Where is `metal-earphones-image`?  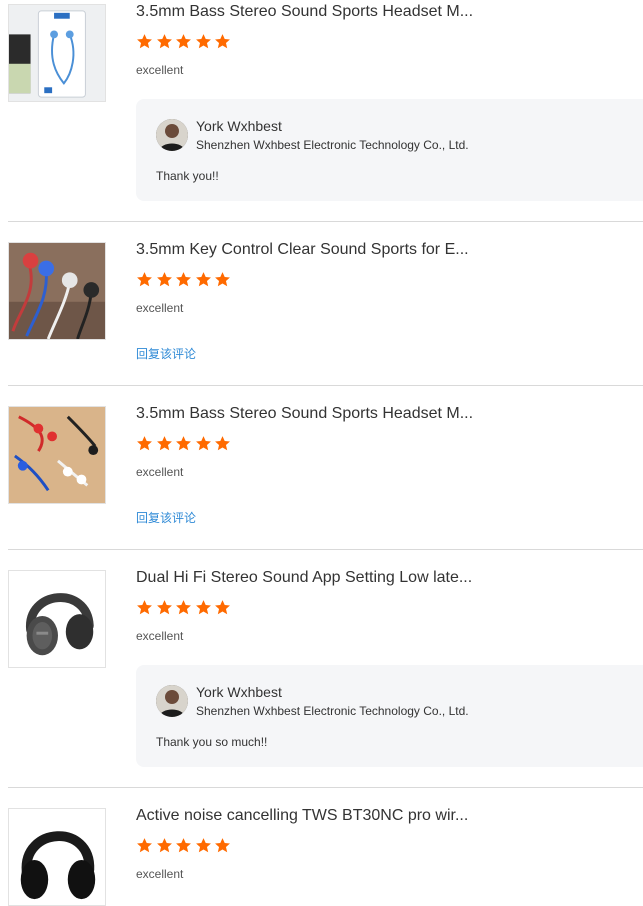
metal-earphones-image is located at coordinates (57, 291).